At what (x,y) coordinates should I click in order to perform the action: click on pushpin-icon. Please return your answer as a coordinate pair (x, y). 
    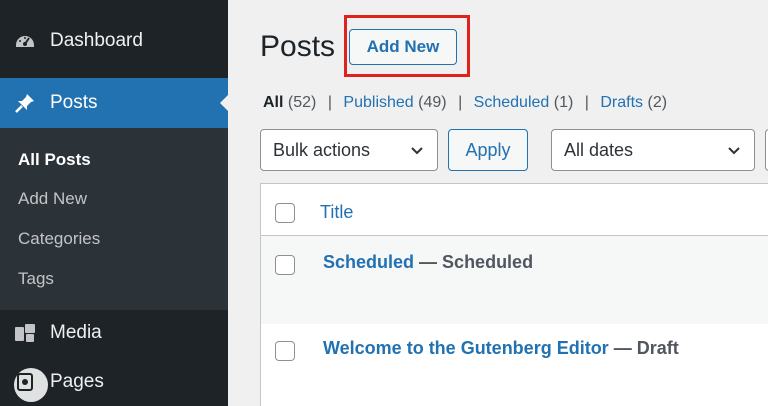
    Looking at the image, I should click on (25, 103).